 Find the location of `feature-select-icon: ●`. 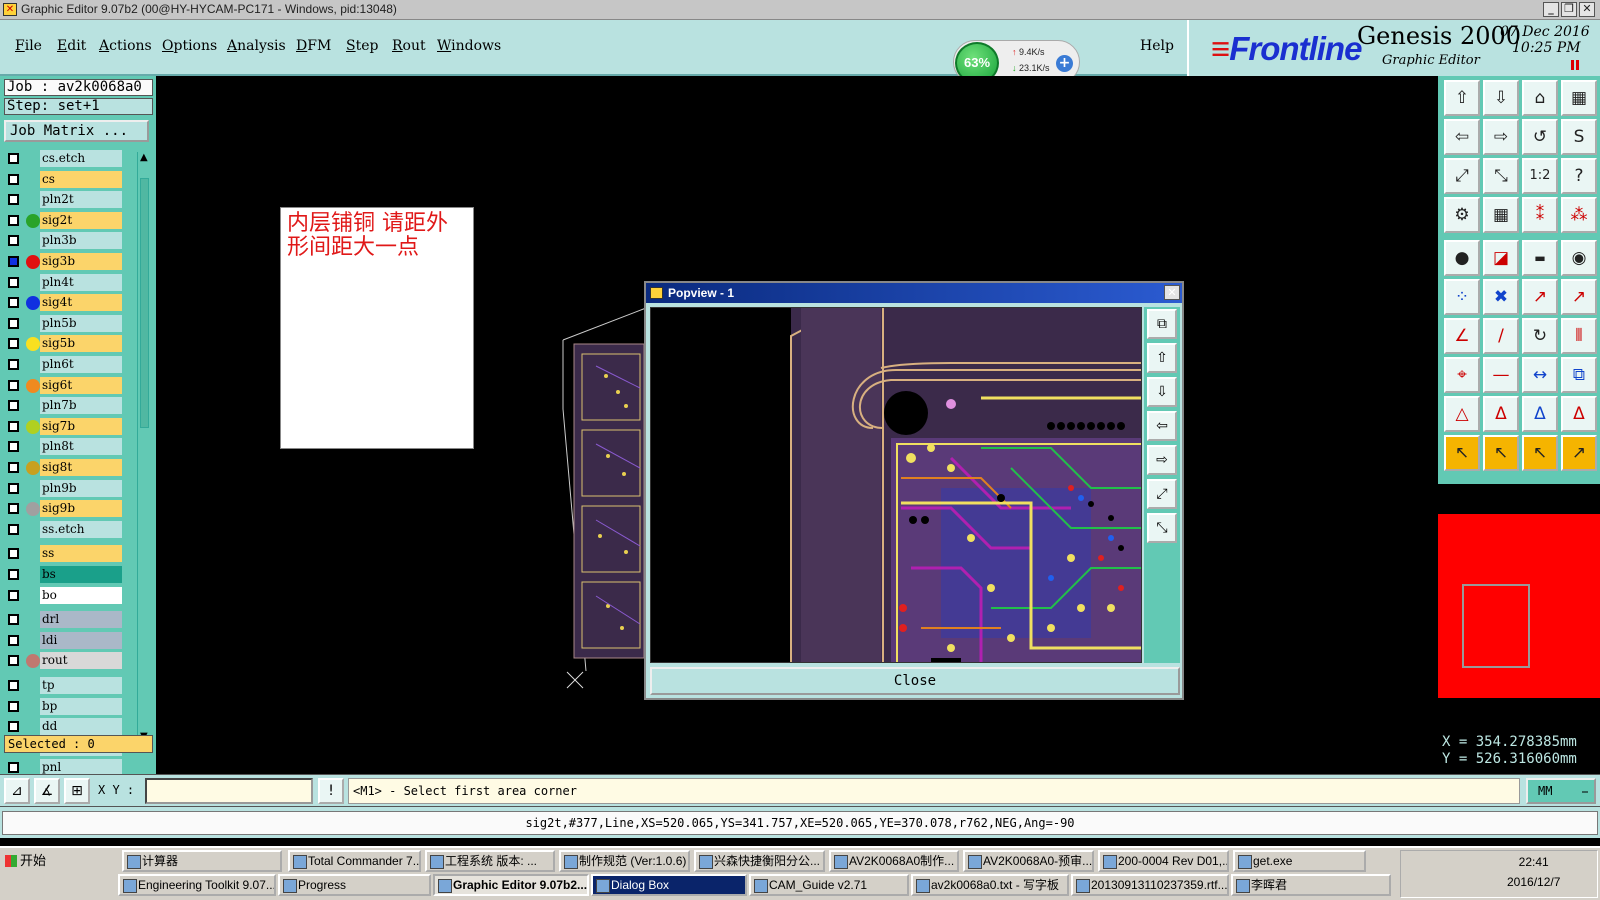

feature-select-icon: ● is located at coordinates (1462, 258).